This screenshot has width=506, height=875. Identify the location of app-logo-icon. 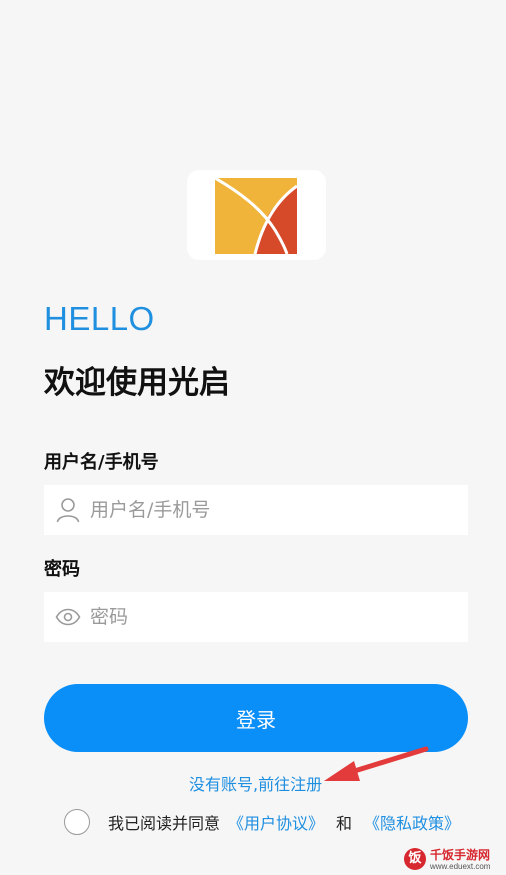
(256, 216).